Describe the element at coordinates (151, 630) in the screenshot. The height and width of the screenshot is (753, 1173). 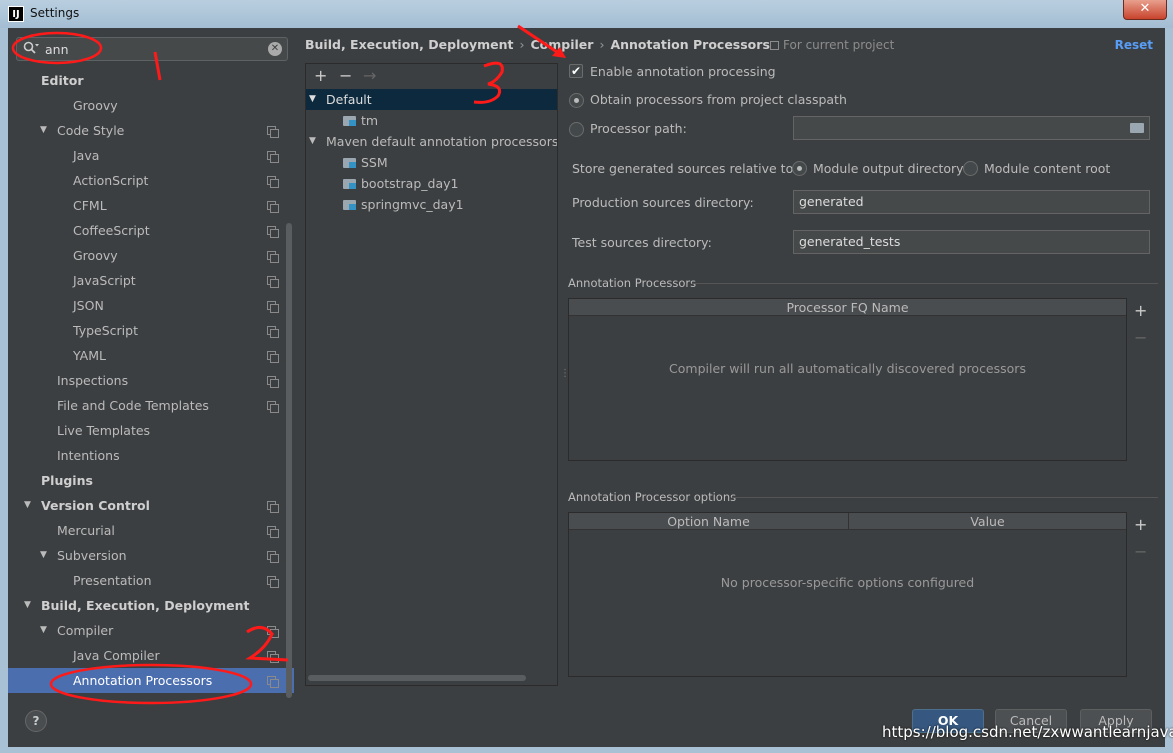
I see `sidebar-item: ▼ Compiler` at that location.